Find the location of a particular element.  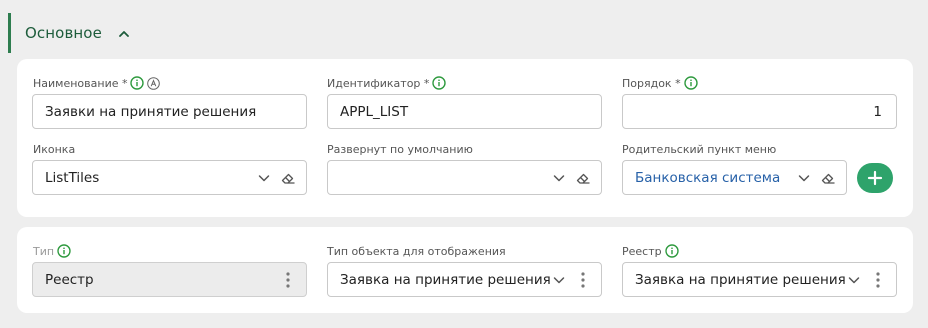

parent-menu-label-text: Родительский пункт меню is located at coordinates (699, 149).